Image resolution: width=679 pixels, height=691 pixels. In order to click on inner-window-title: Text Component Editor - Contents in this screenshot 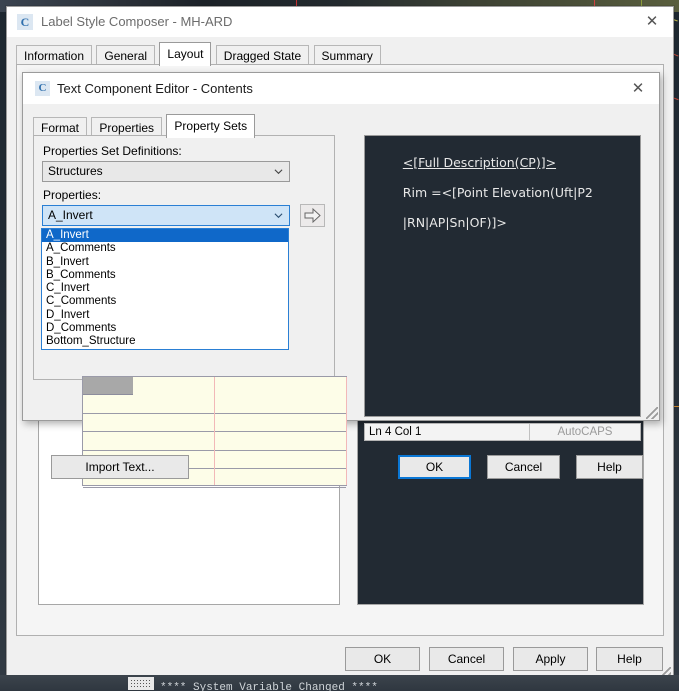, I will do `click(155, 88)`.